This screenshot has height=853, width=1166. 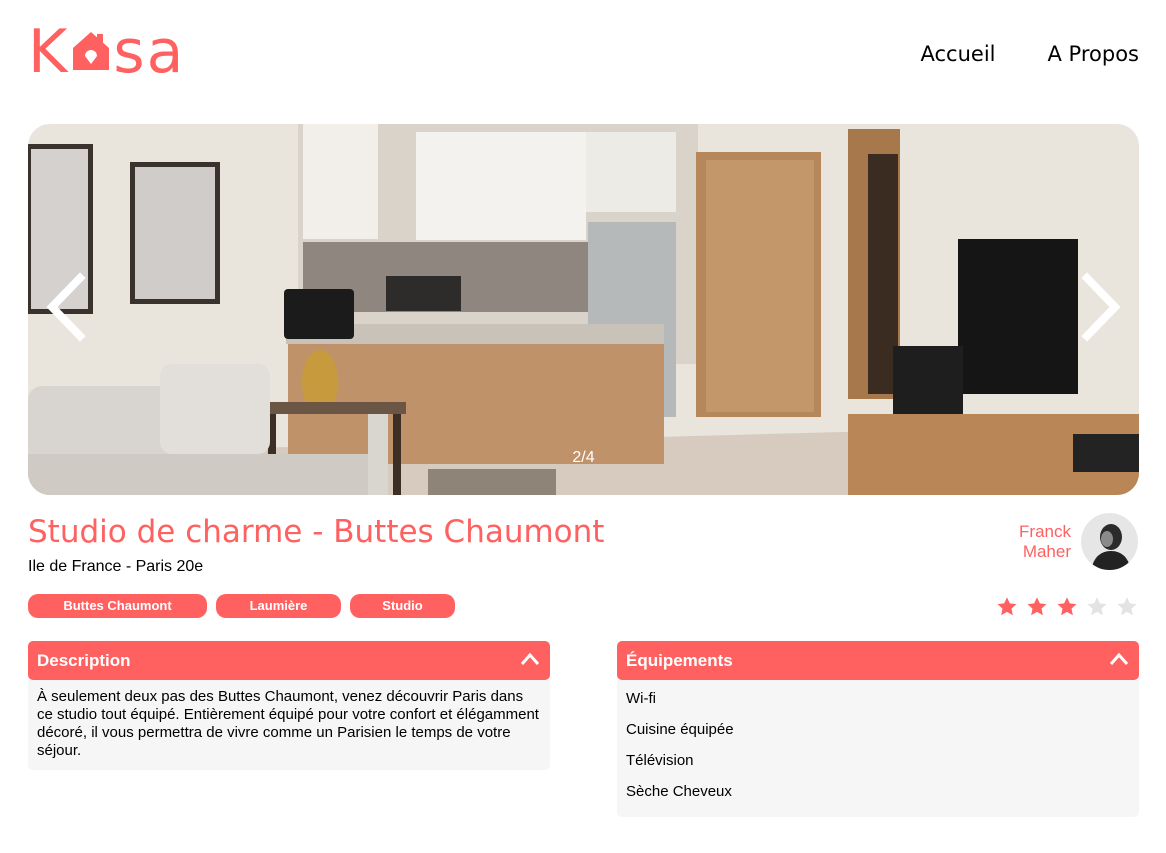 What do you see at coordinates (149, 52) in the screenshot?
I see `logo-letters-sa: sa` at bounding box center [149, 52].